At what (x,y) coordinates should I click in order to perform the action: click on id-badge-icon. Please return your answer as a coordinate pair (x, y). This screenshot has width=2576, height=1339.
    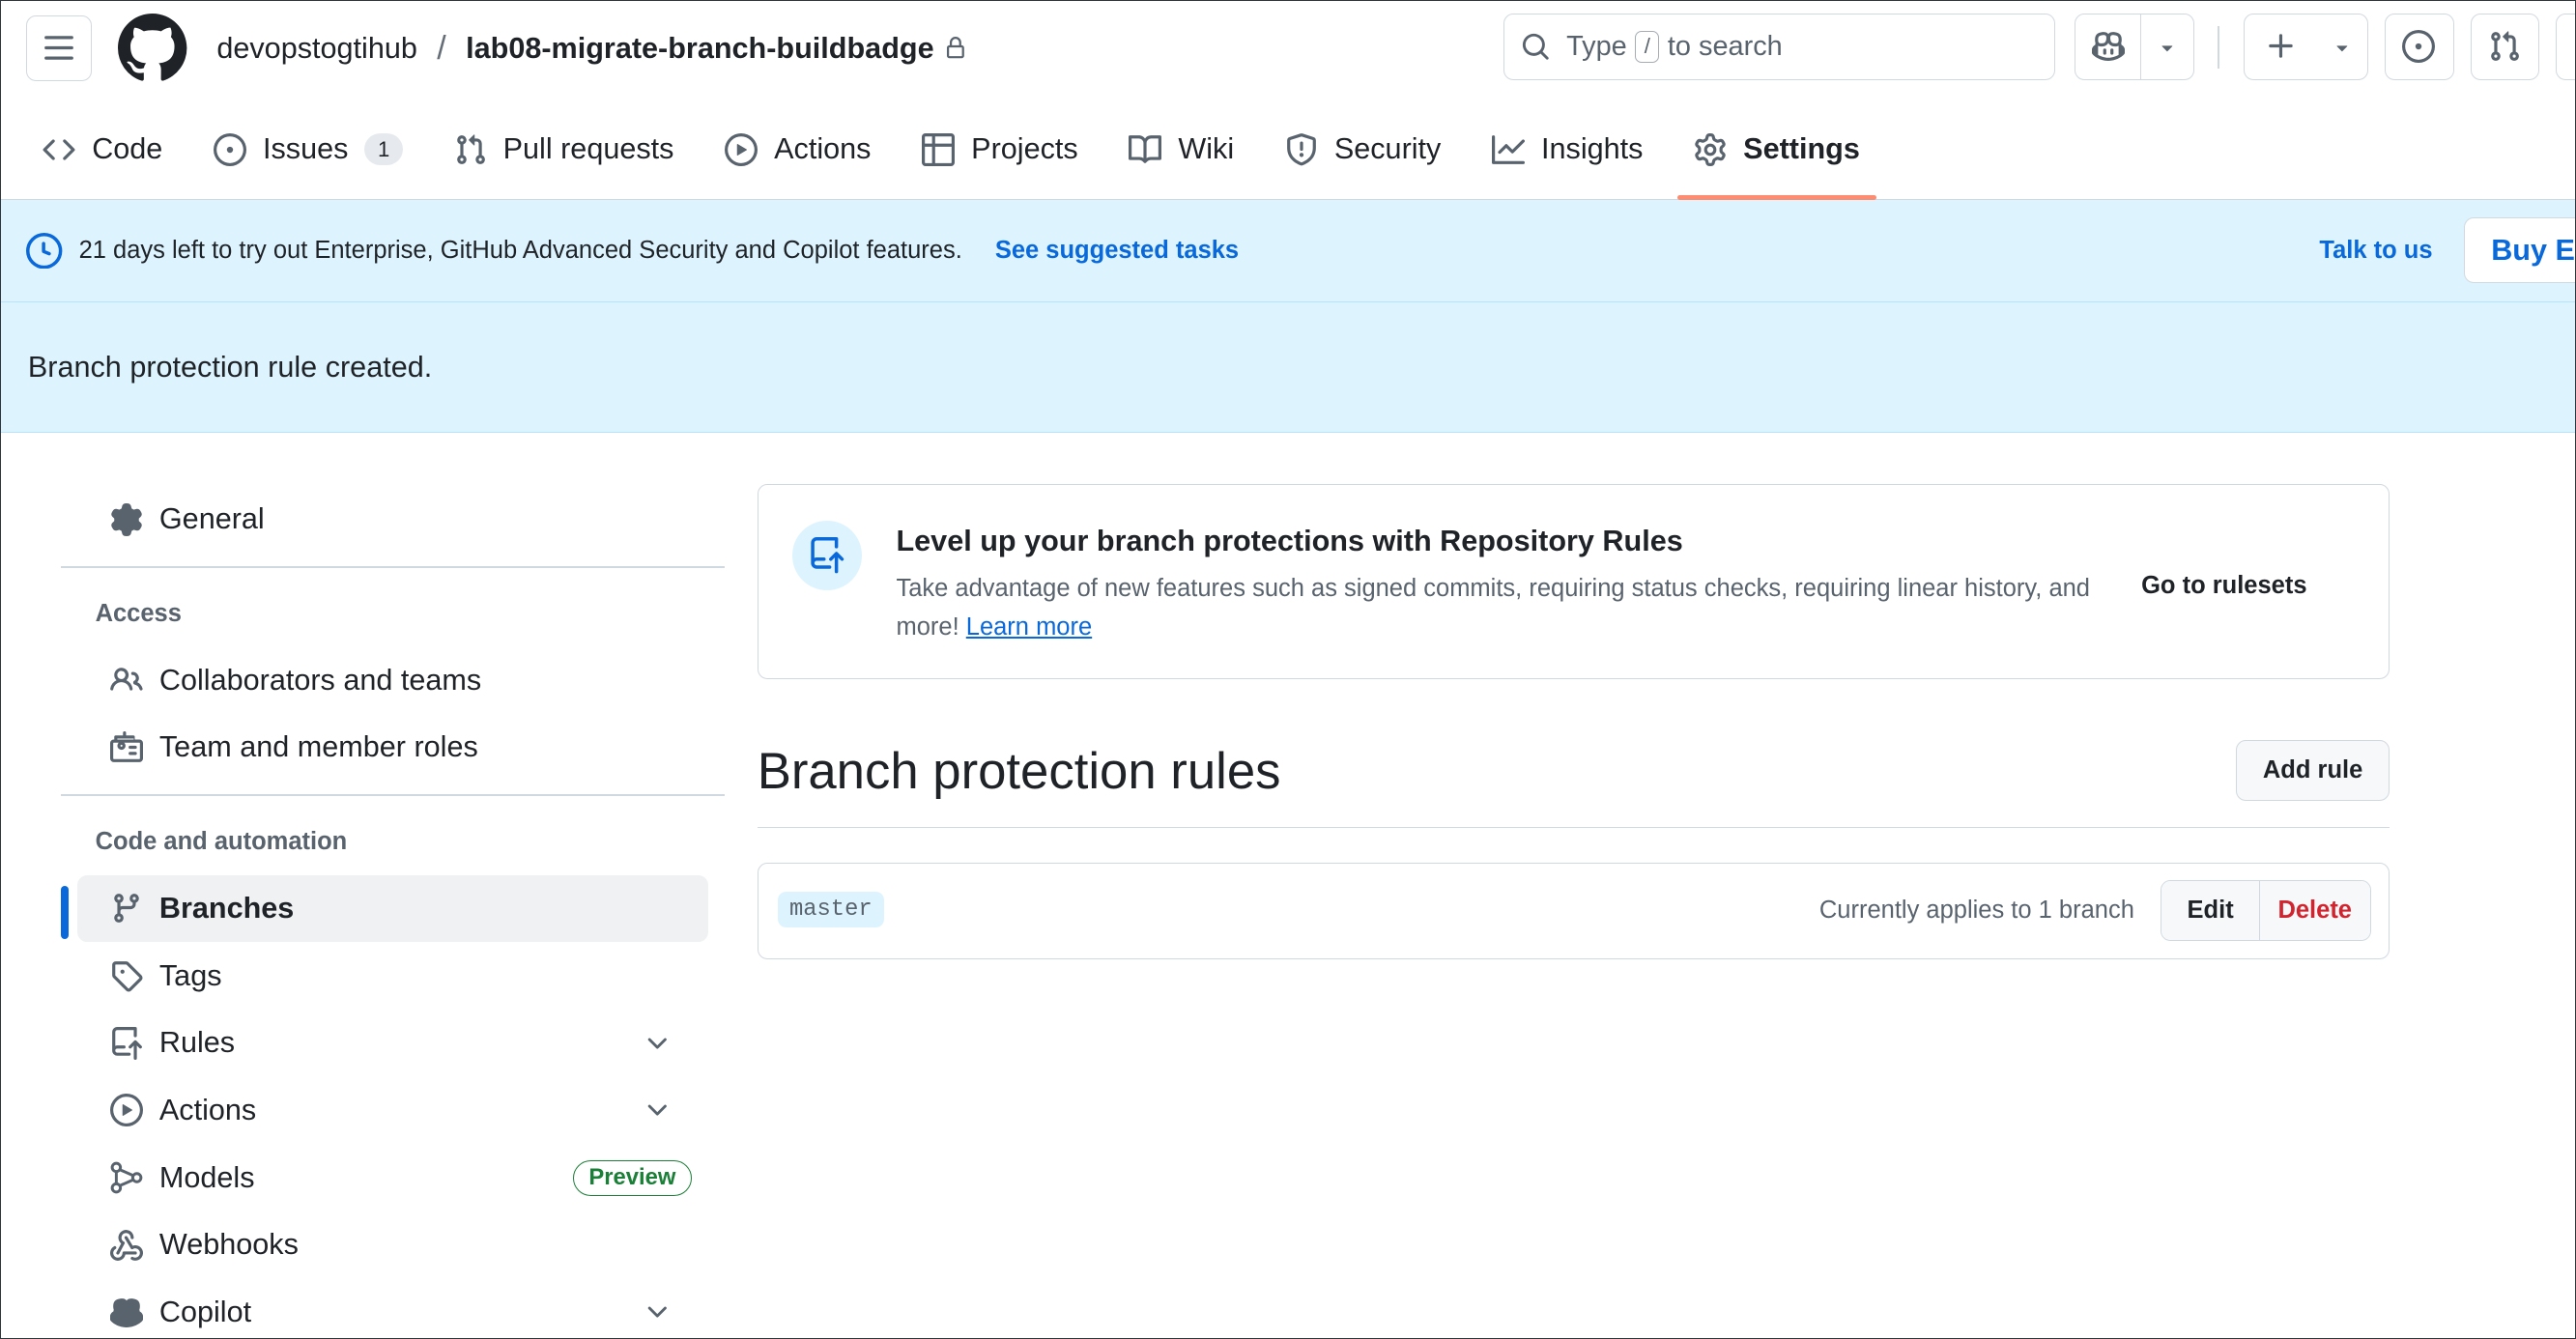
    Looking at the image, I should click on (126, 746).